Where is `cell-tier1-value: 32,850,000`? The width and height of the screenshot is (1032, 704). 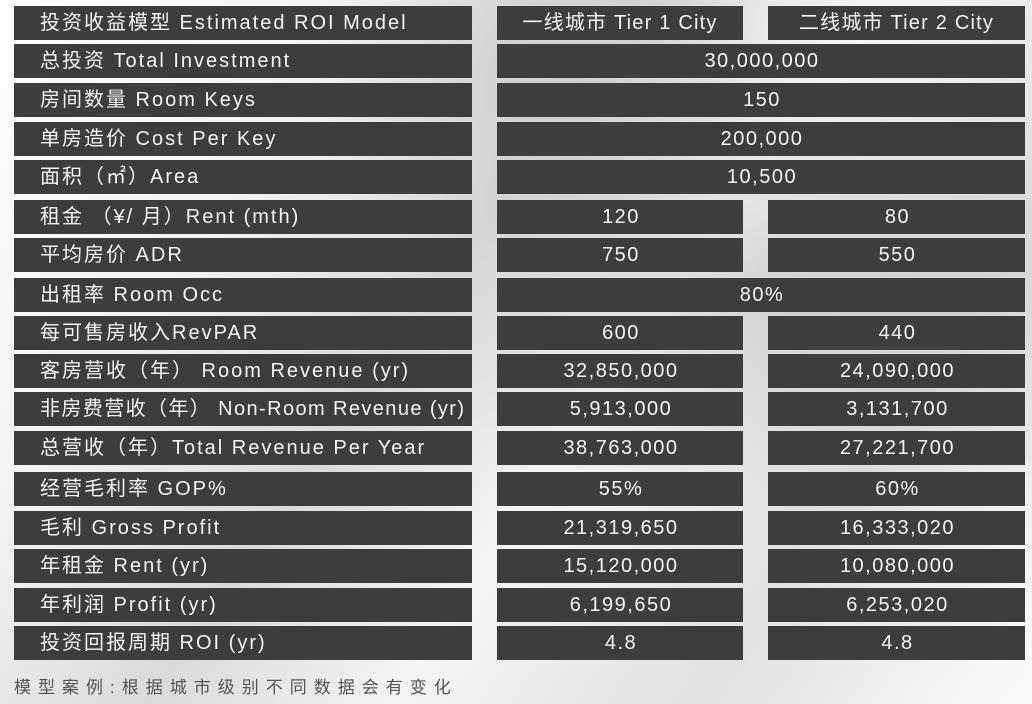 cell-tier1-value: 32,850,000 is located at coordinates (620, 371).